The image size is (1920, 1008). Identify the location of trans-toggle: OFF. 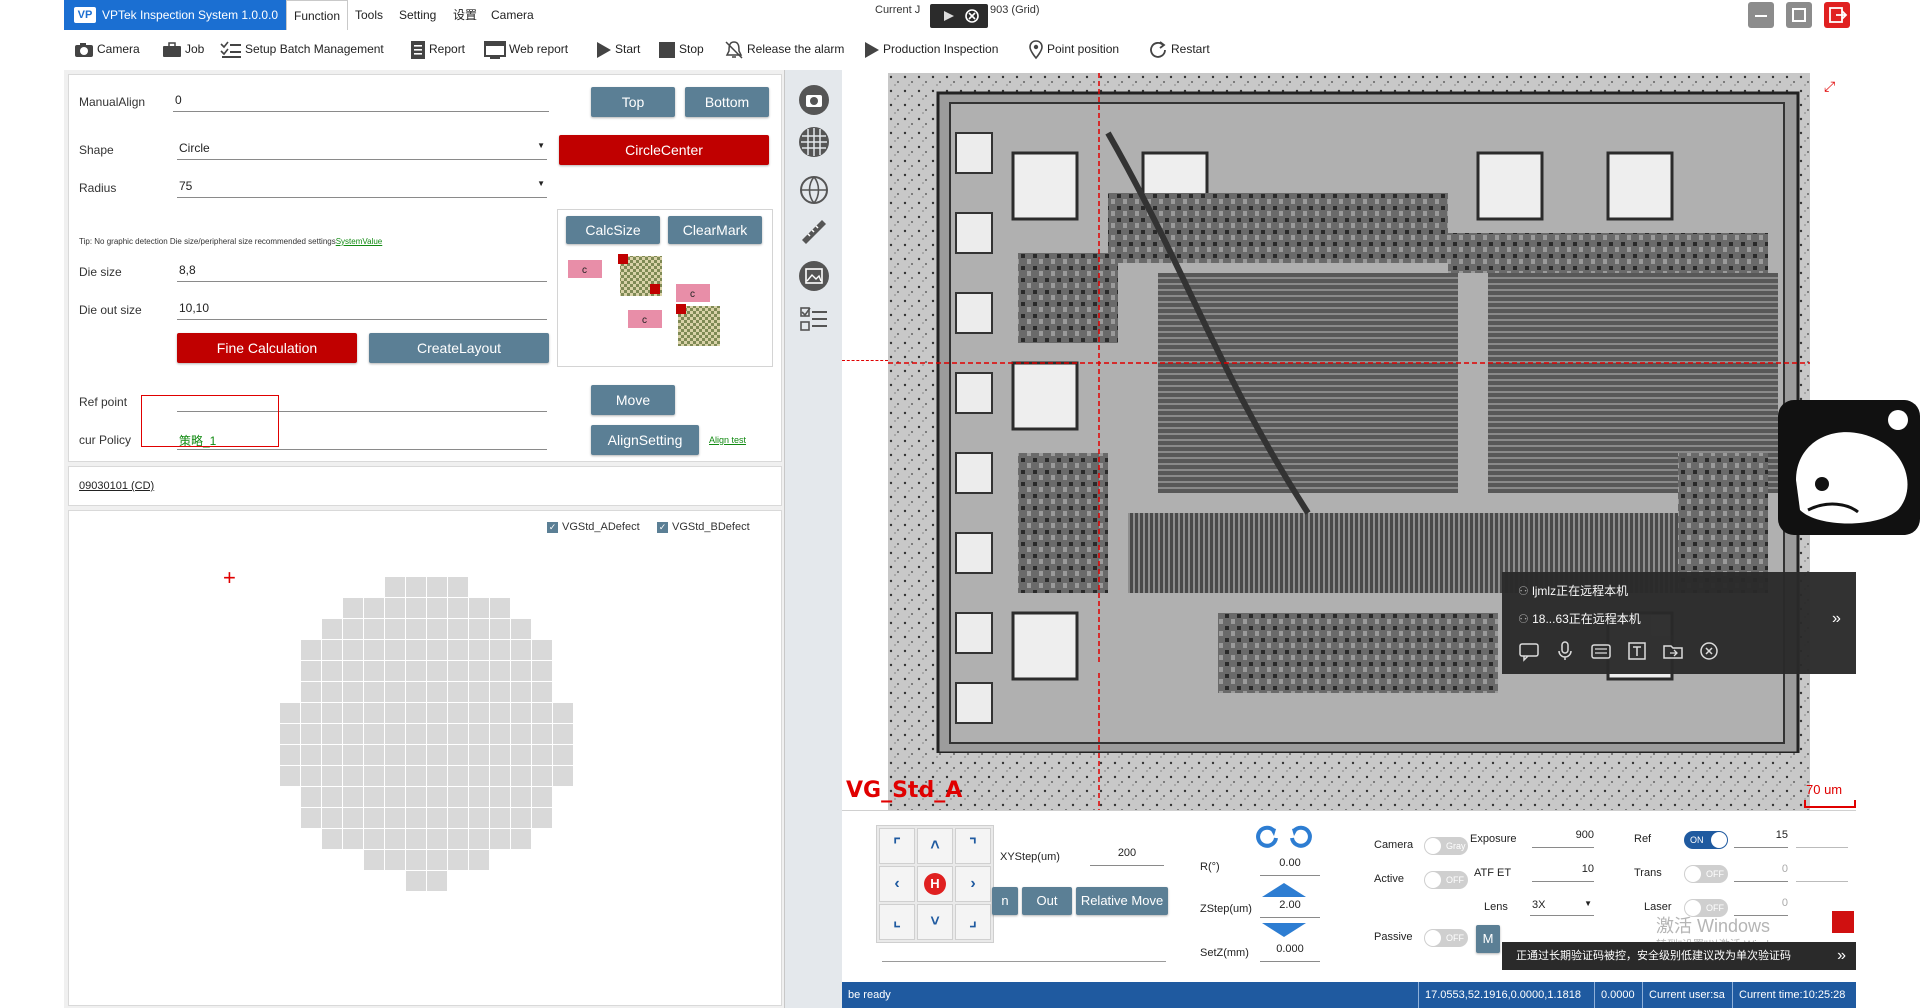
(1706, 874).